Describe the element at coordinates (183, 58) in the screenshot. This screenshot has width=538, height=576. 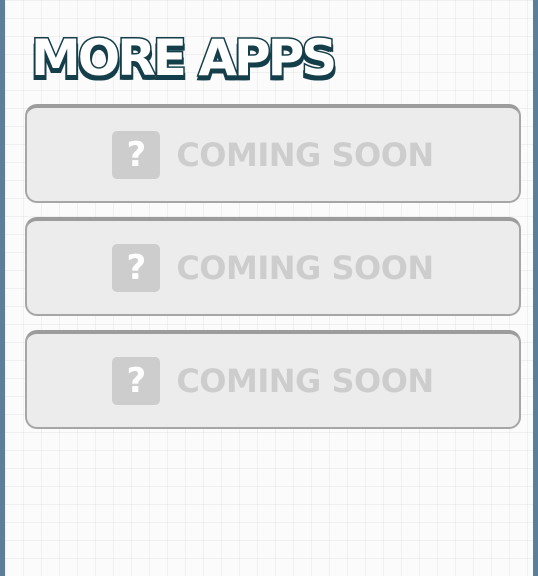
I see `page-title: MORE APPS` at that location.